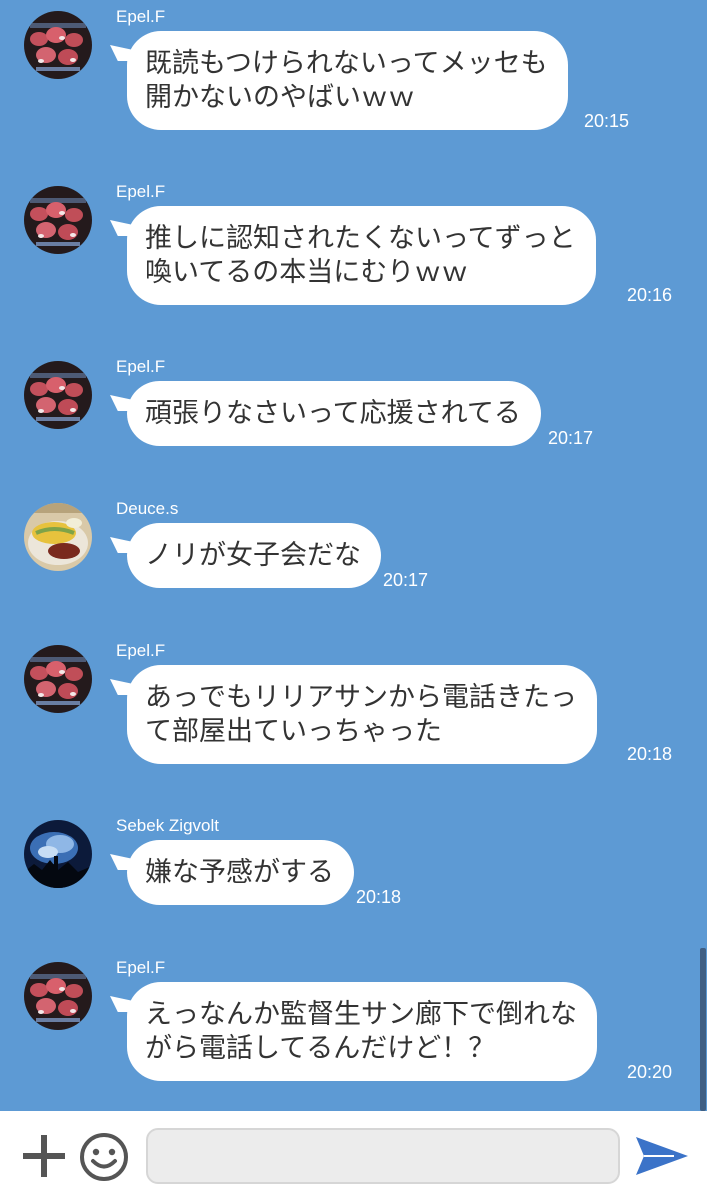 This screenshot has width=707, height=1200. I want to click on message-bubble: えっなんか監督生サン廊下で倒れな がら電話してるんだけど！？, so click(362, 1031).